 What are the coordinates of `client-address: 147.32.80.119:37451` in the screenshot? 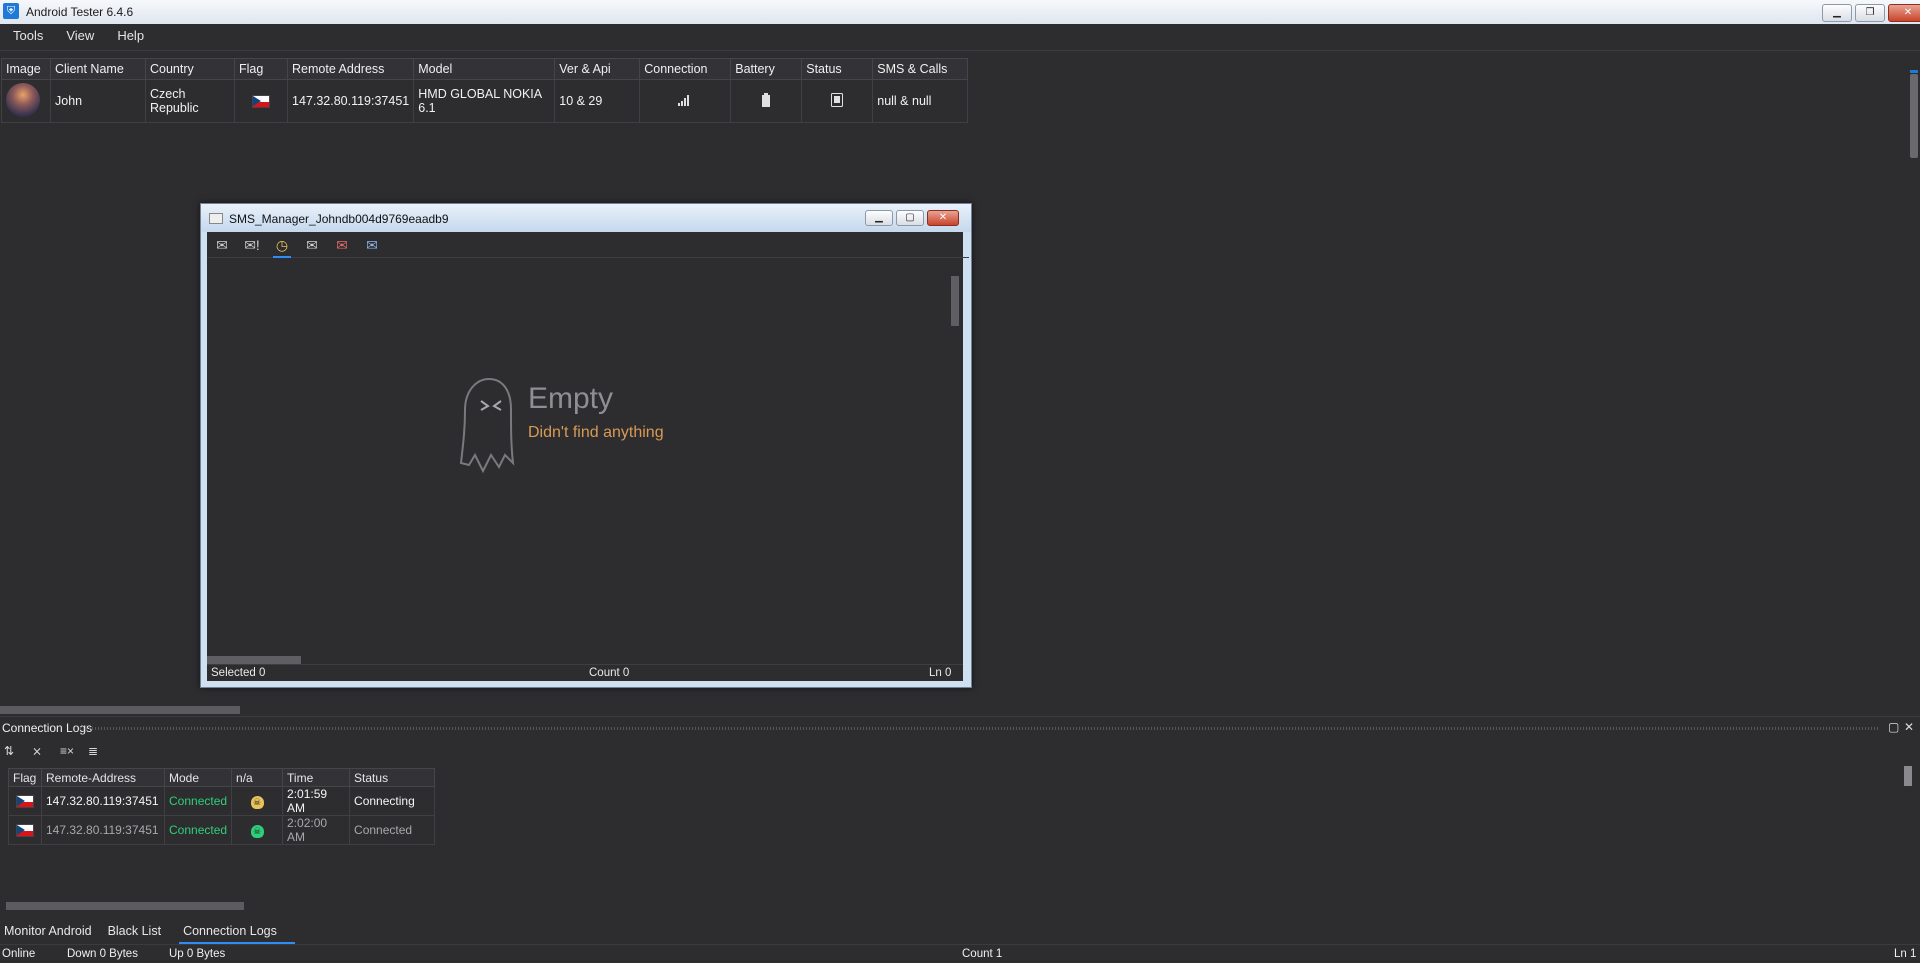 It's located at (350, 101).